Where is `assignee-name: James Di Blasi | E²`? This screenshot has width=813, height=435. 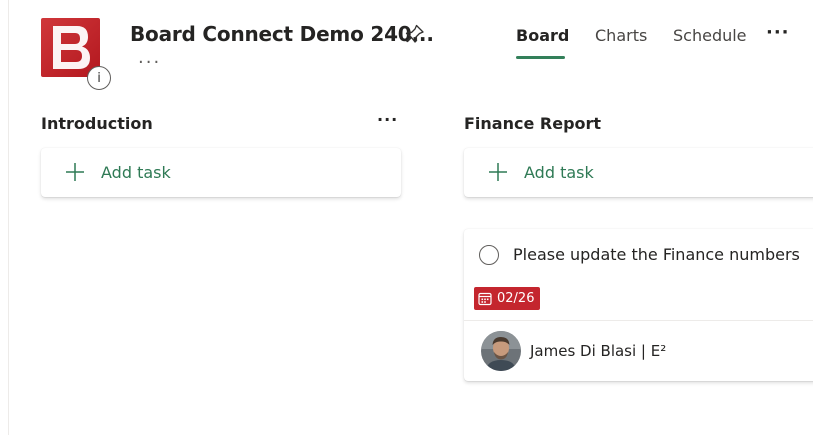 assignee-name: James Di Blasi | E² is located at coordinates (598, 351).